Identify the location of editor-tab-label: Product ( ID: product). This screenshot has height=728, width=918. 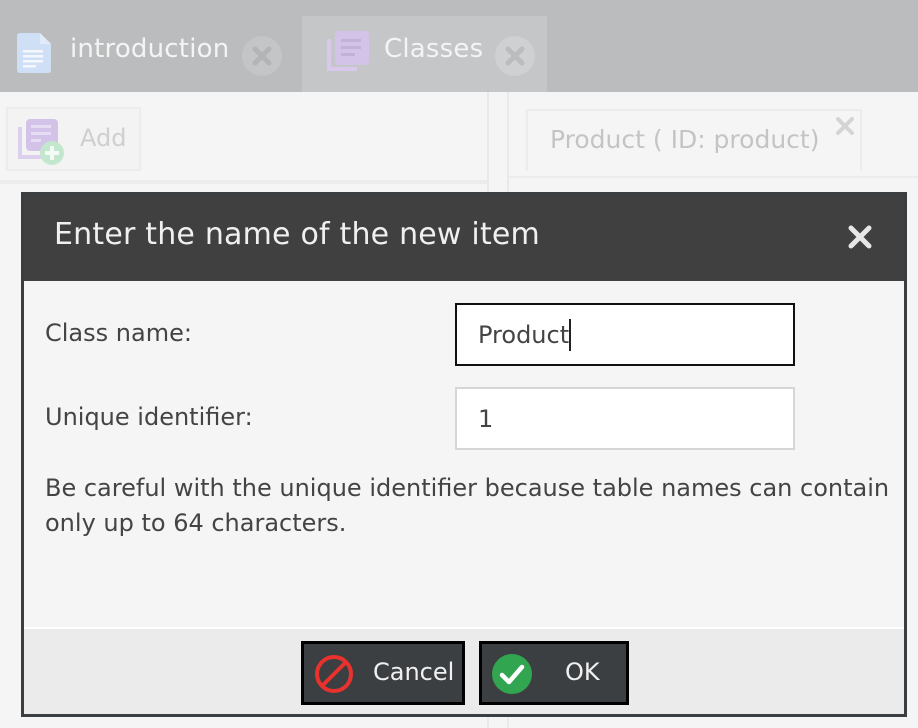
(685, 139).